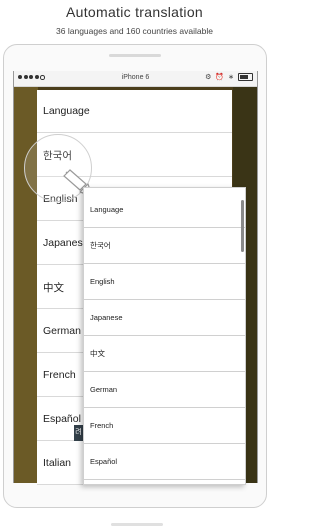 This screenshot has height=526, width=320. Describe the element at coordinates (78, 433) in the screenshot. I see `overlay-tag: 려` at that location.